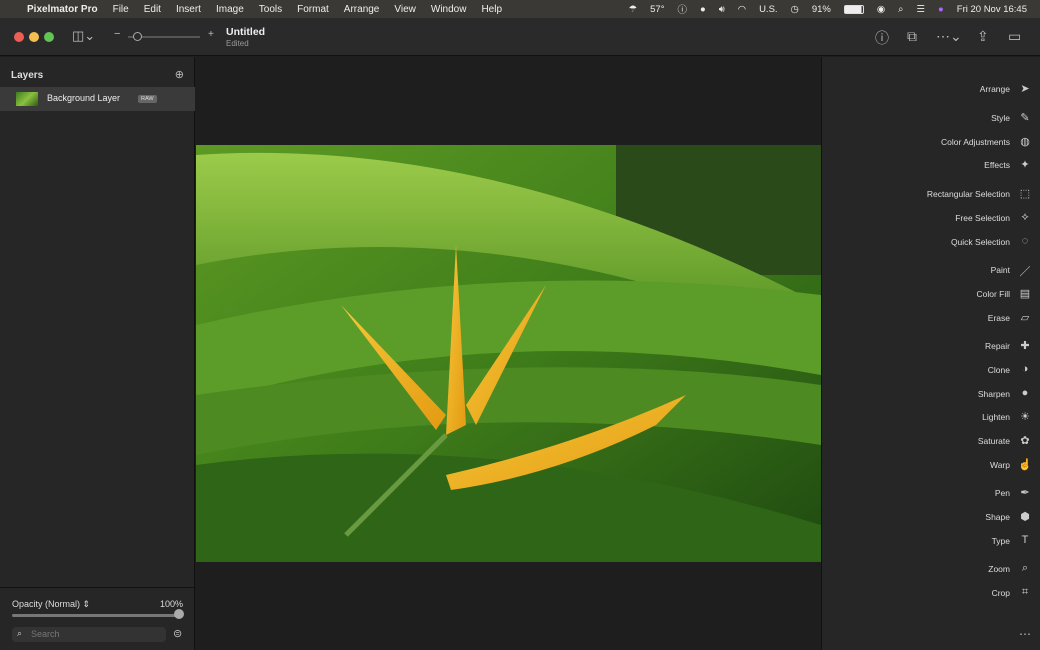 This screenshot has height=650, width=1040. Describe the element at coordinates (1025, 517) in the screenshot. I see `tool-icon: ⬢` at that location.